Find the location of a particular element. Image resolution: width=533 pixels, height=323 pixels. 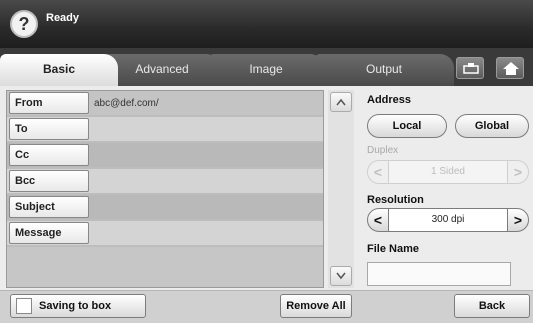

duplex-prev-button: < is located at coordinates (378, 172).